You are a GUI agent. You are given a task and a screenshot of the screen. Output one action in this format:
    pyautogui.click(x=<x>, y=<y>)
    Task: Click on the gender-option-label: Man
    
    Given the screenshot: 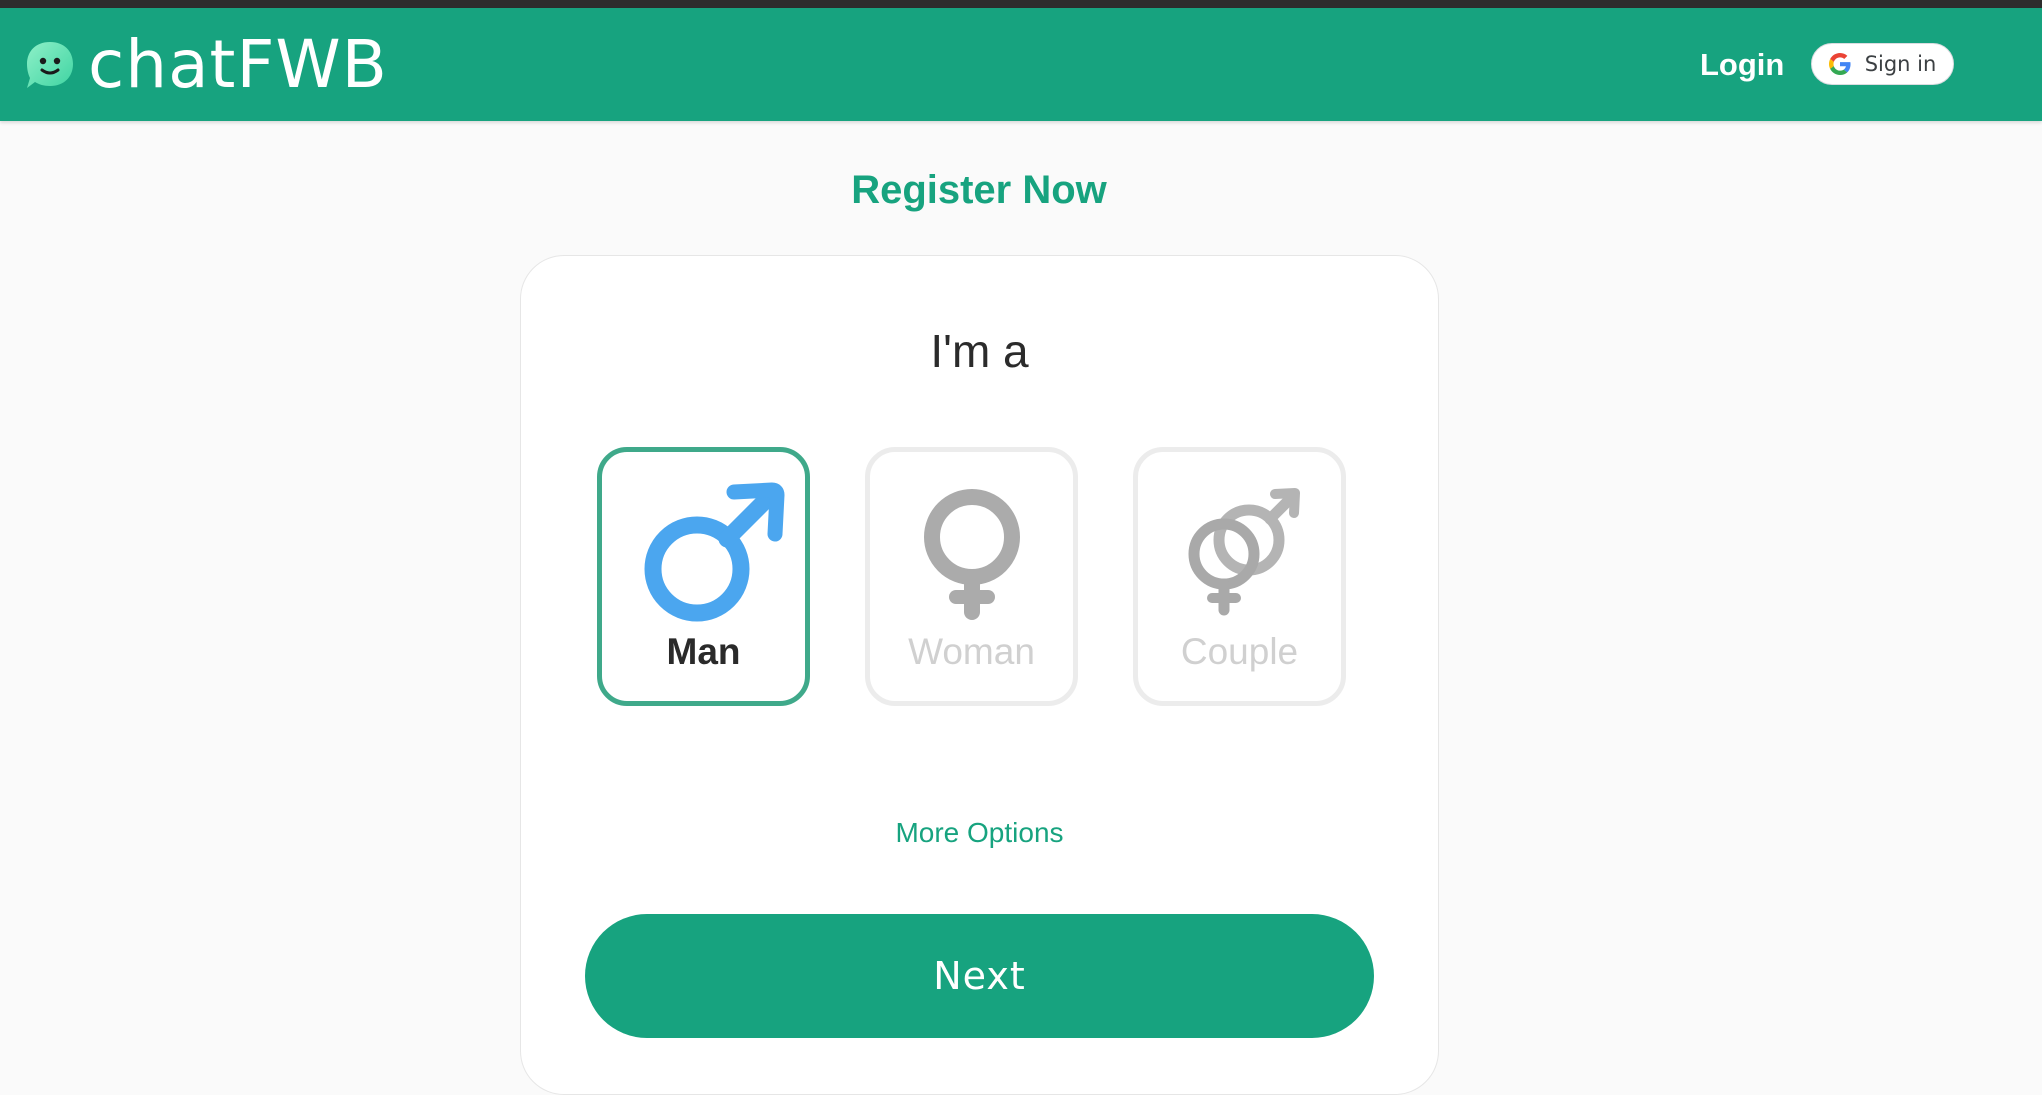 What is the action you would take?
    pyautogui.click(x=703, y=651)
    